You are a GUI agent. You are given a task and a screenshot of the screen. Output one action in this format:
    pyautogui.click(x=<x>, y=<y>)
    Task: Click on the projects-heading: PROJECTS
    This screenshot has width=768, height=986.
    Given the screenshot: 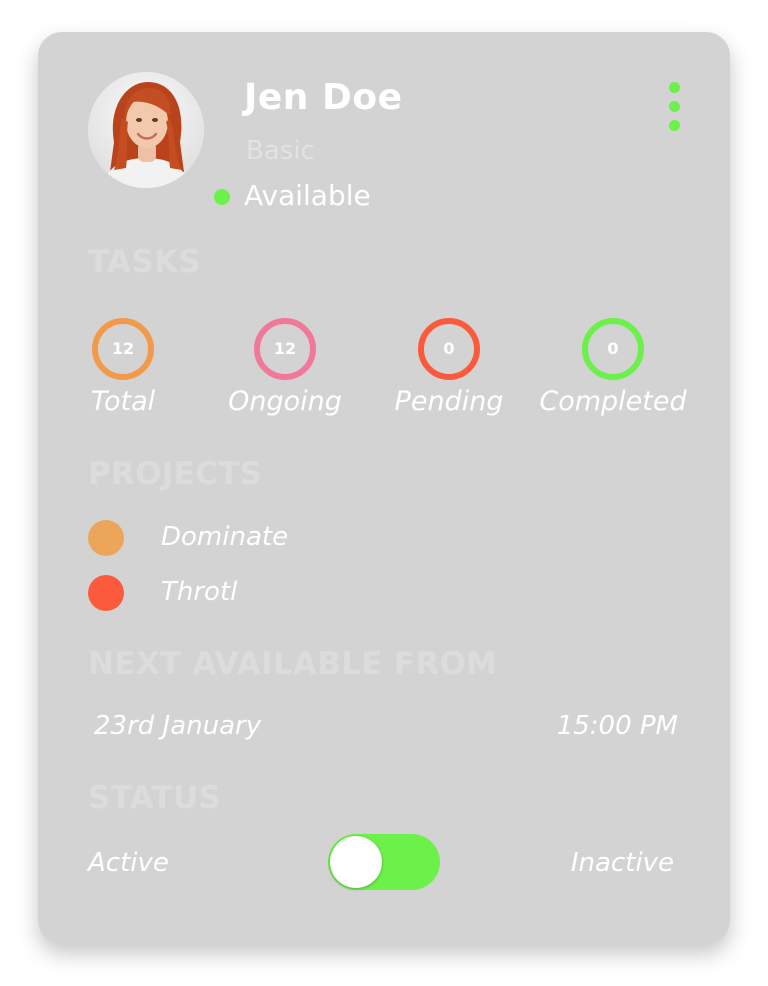 What is the action you would take?
    pyautogui.click(x=175, y=474)
    